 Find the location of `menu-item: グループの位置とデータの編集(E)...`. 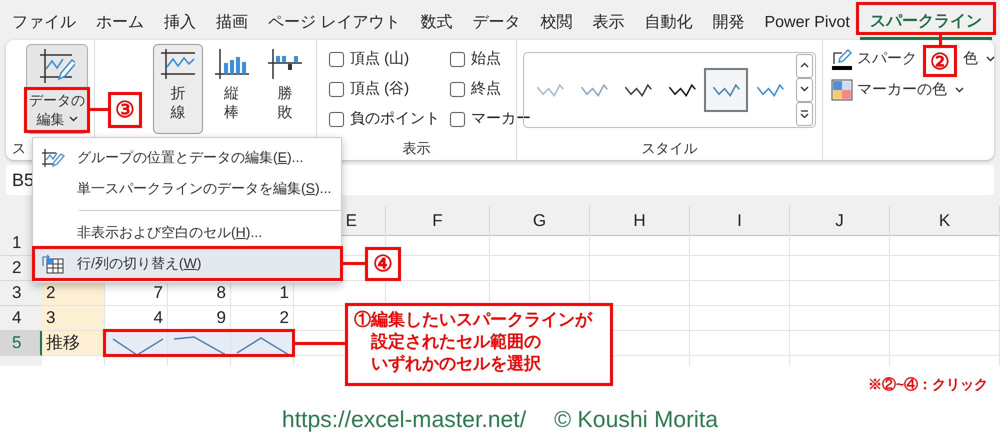

menu-item: グループの位置とデータの編集(E)... is located at coordinates (187, 157).